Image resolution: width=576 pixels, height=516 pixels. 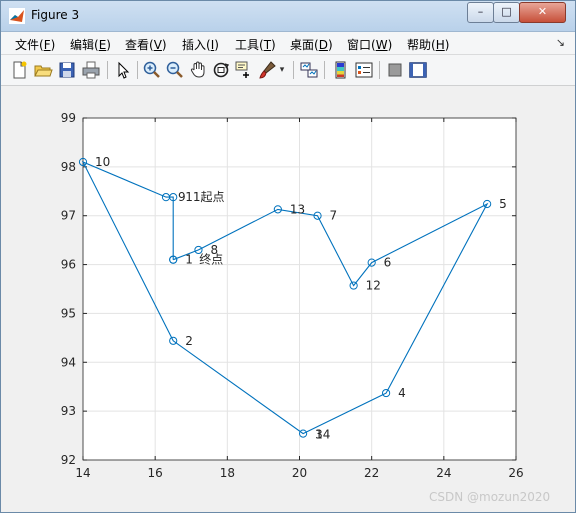 What do you see at coordinates (371, 473) in the screenshot?
I see `x-tick-label: 22` at bounding box center [371, 473].